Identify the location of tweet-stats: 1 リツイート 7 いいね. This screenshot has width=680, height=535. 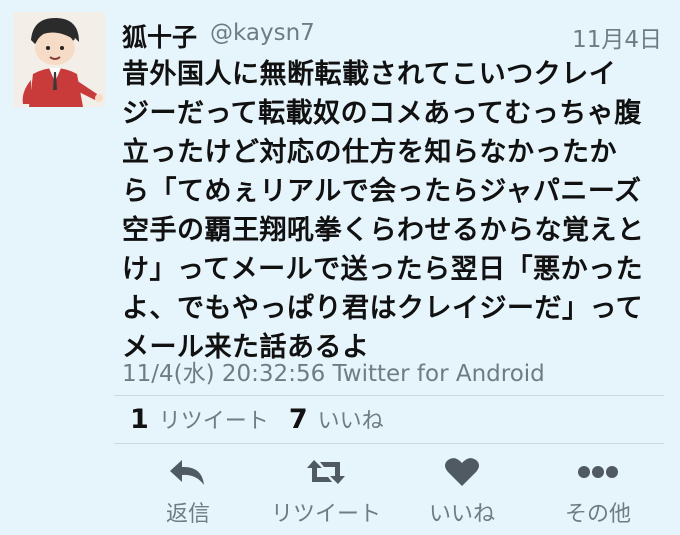
(267, 419).